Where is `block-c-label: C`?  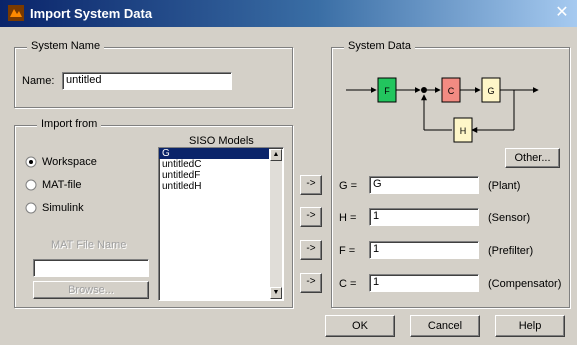
block-c-label: C is located at coordinates (451, 91).